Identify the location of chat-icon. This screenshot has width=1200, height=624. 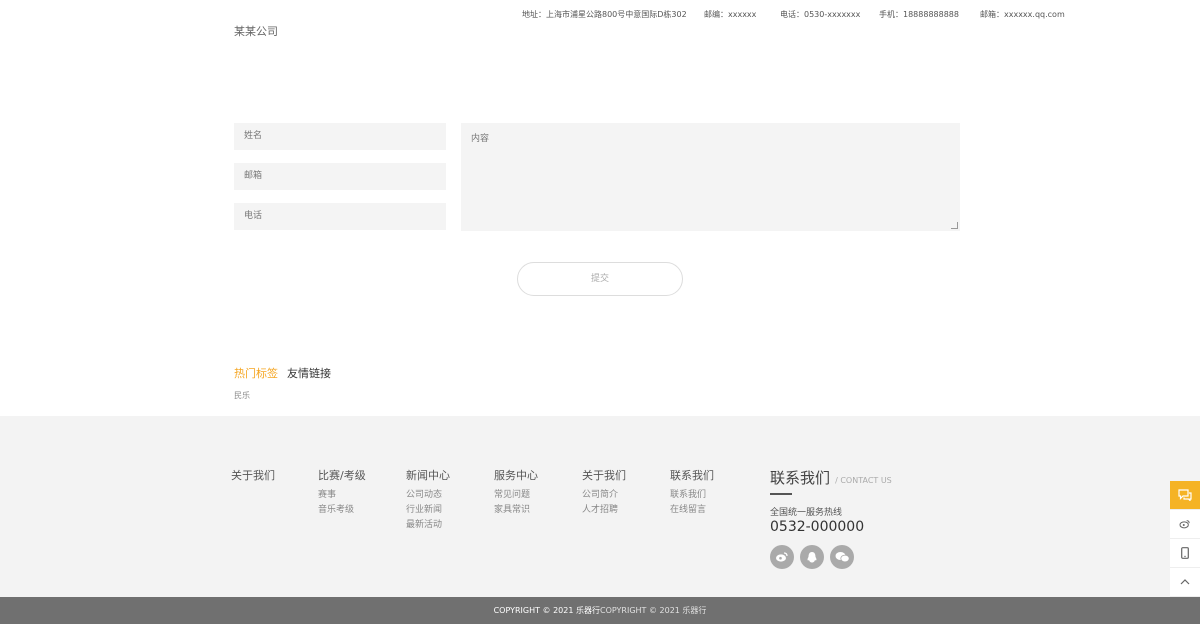
(1185, 495).